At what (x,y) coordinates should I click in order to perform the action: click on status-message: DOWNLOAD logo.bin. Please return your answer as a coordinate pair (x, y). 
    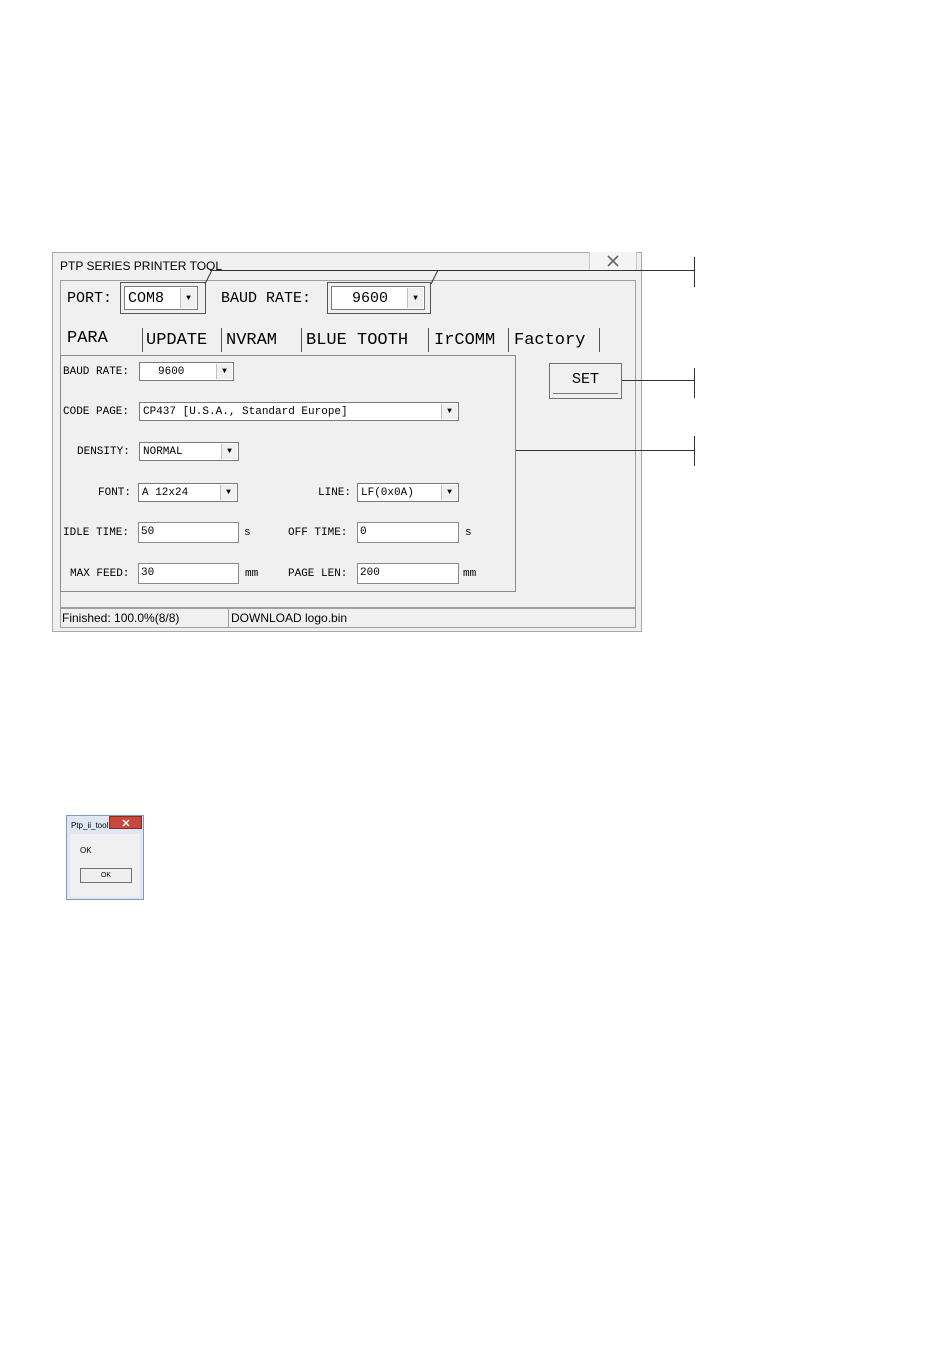
    Looking at the image, I should click on (289, 618).